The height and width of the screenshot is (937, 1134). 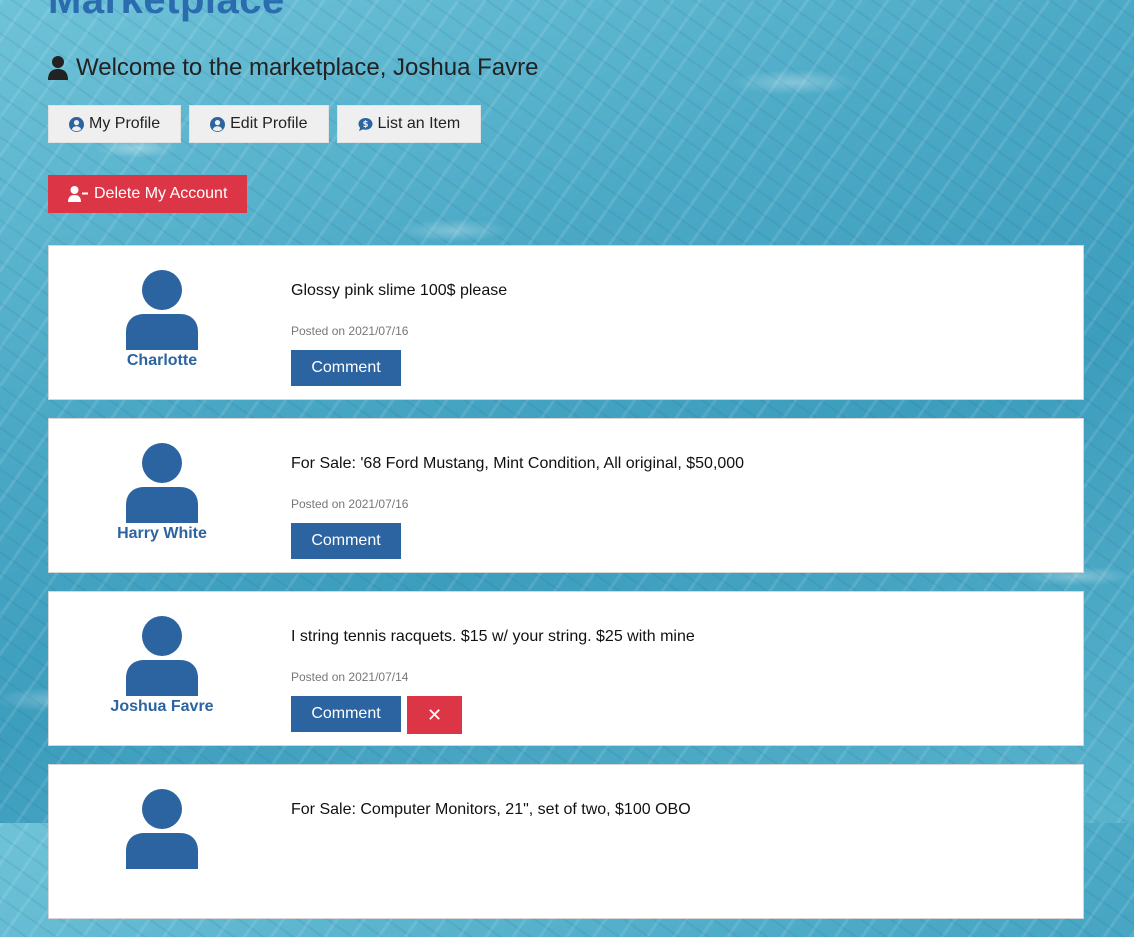 What do you see at coordinates (399, 290) in the screenshot?
I see `post-text: Glossy pink slime 100$ please` at bounding box center [399, 290].